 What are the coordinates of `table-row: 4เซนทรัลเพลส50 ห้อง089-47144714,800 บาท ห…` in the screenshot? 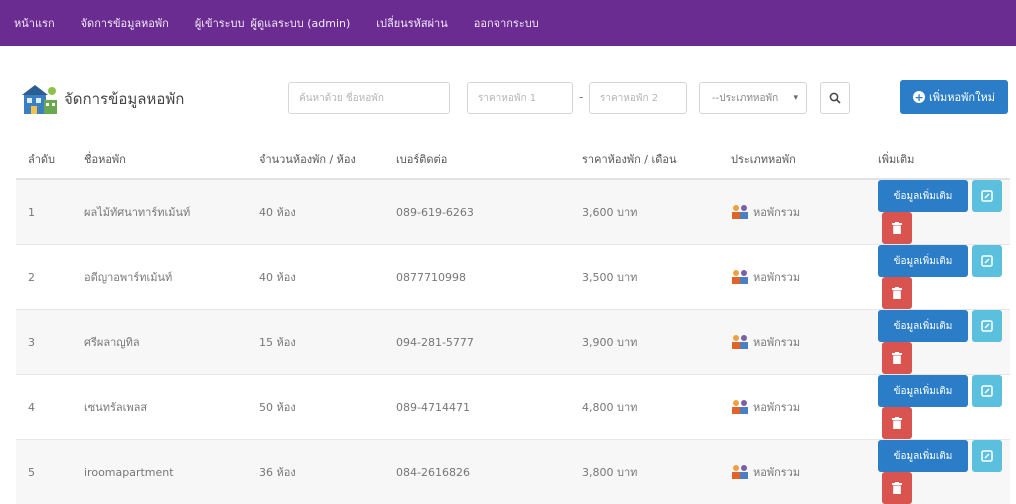 It's located at (513, 407).